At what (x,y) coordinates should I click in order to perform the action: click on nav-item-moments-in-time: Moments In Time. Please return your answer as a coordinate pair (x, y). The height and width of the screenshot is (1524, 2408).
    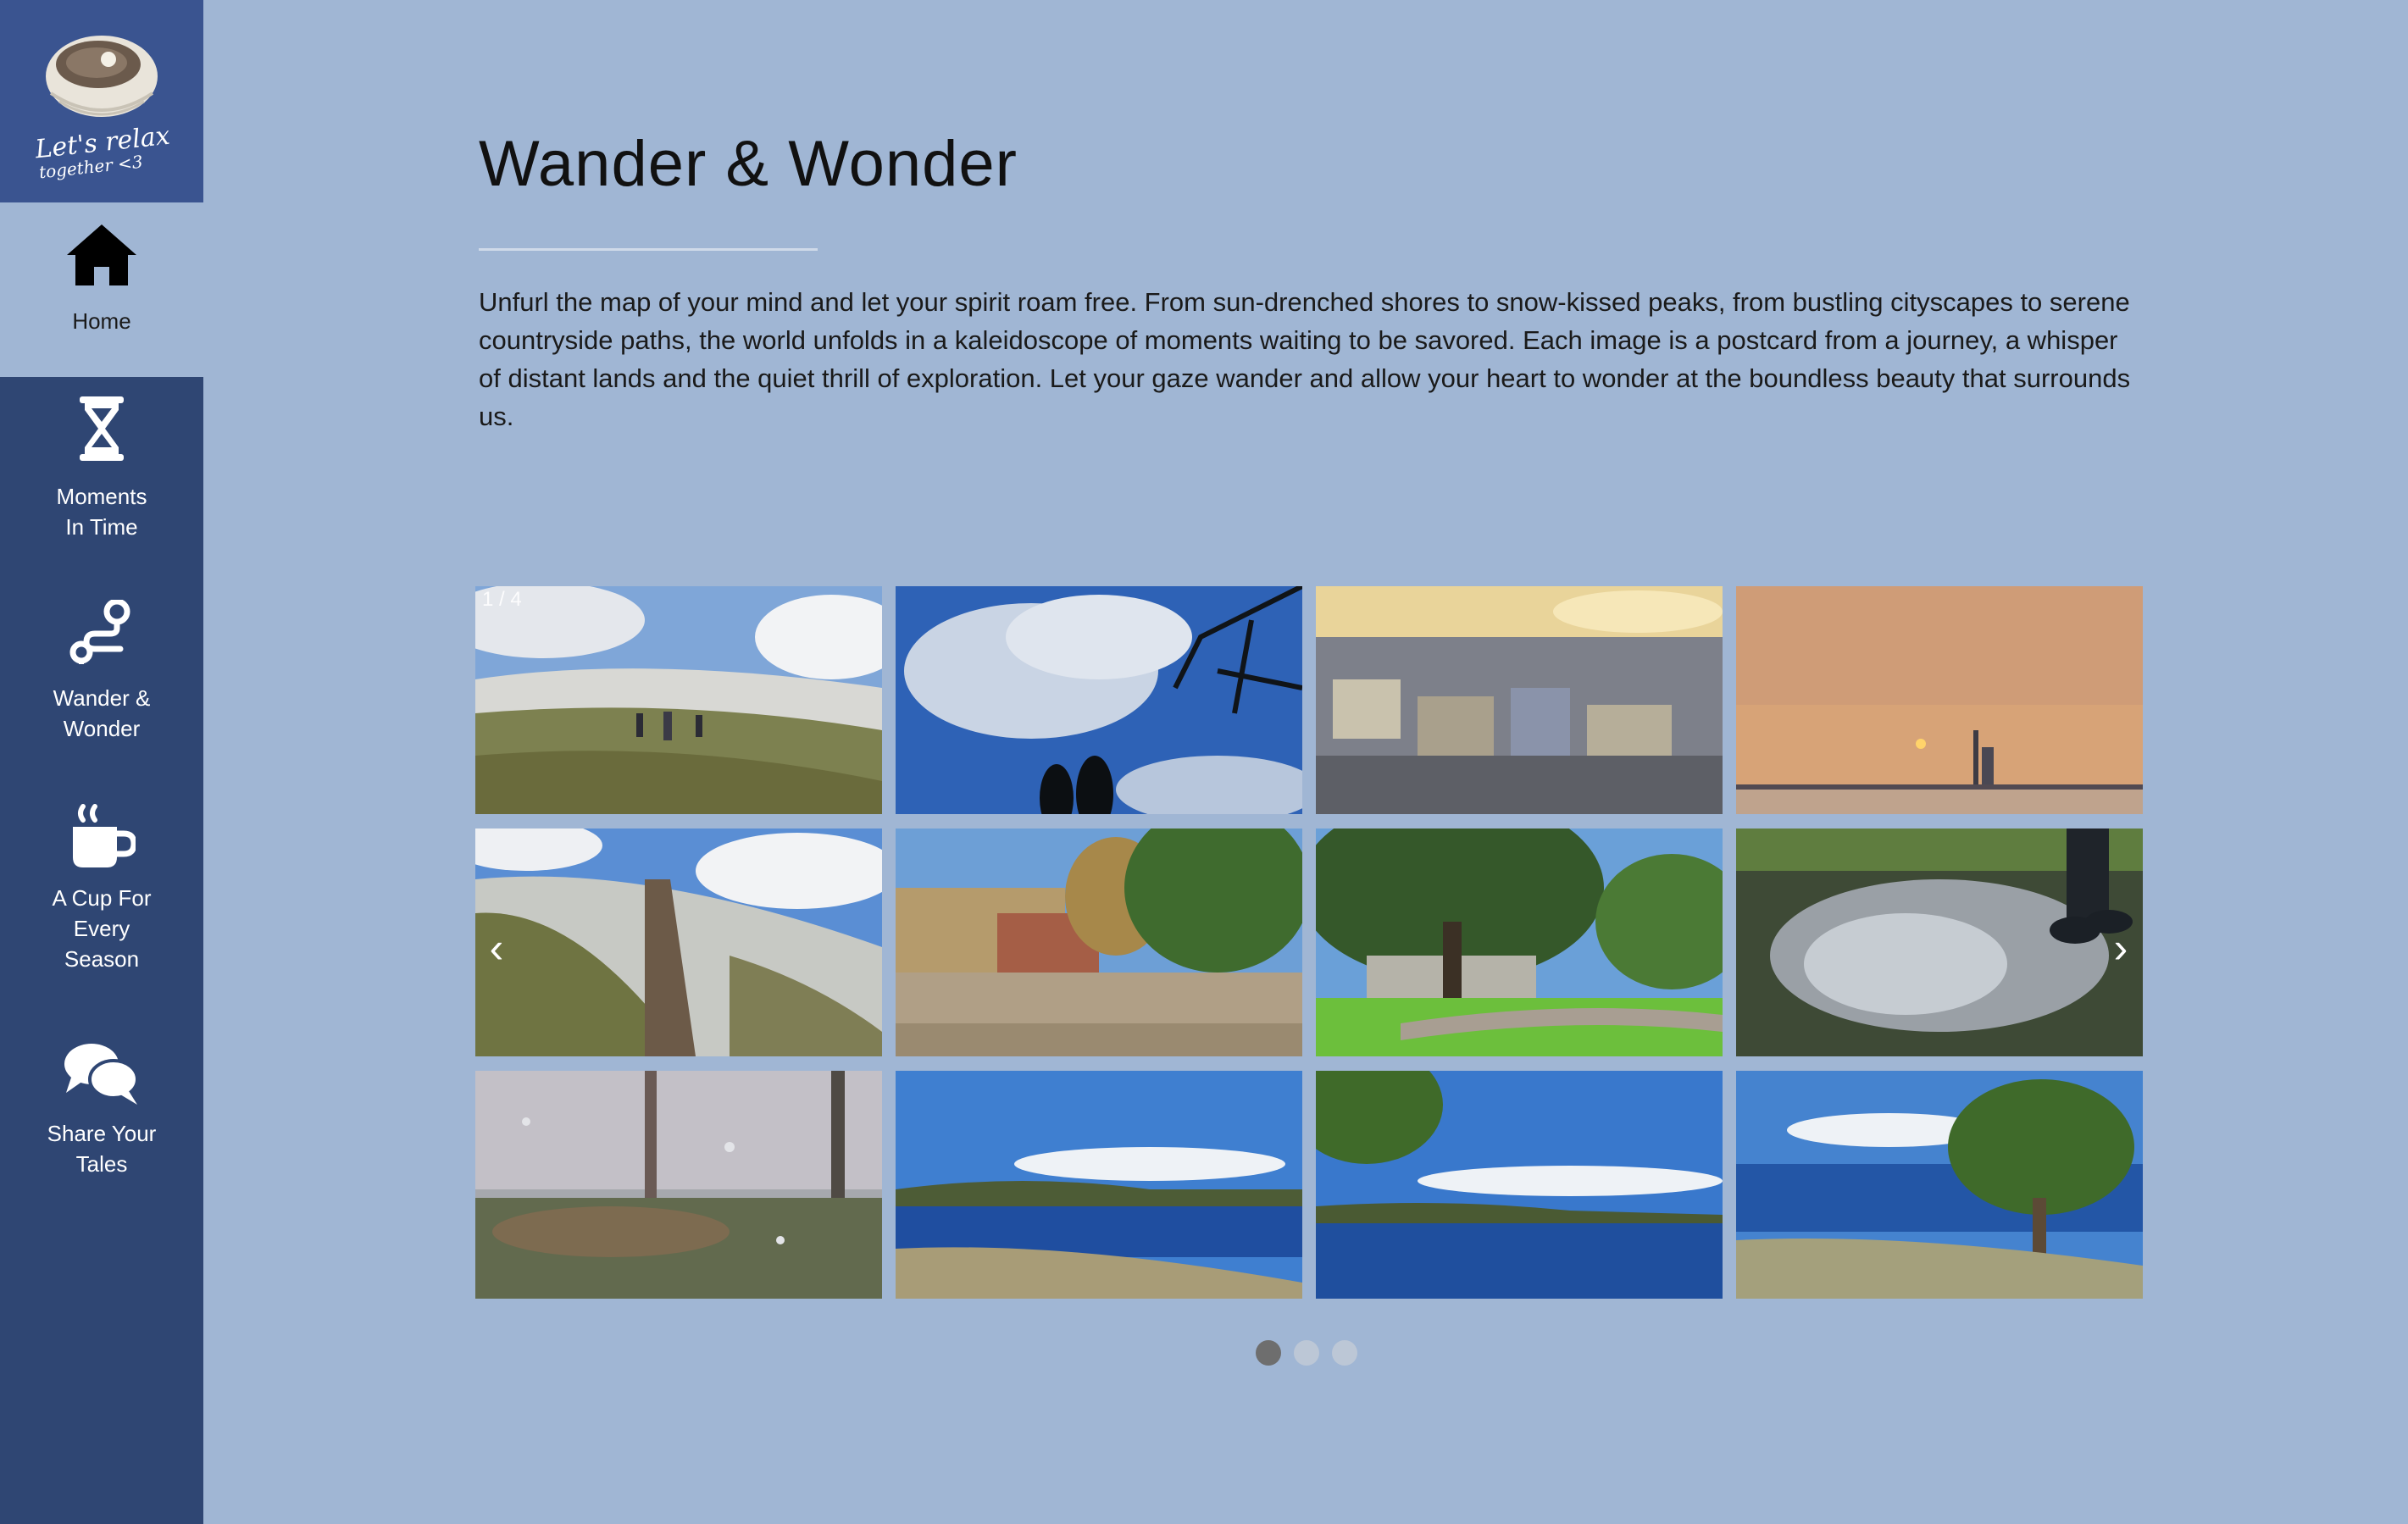
    Looking at the image, I should click on (101, 469).